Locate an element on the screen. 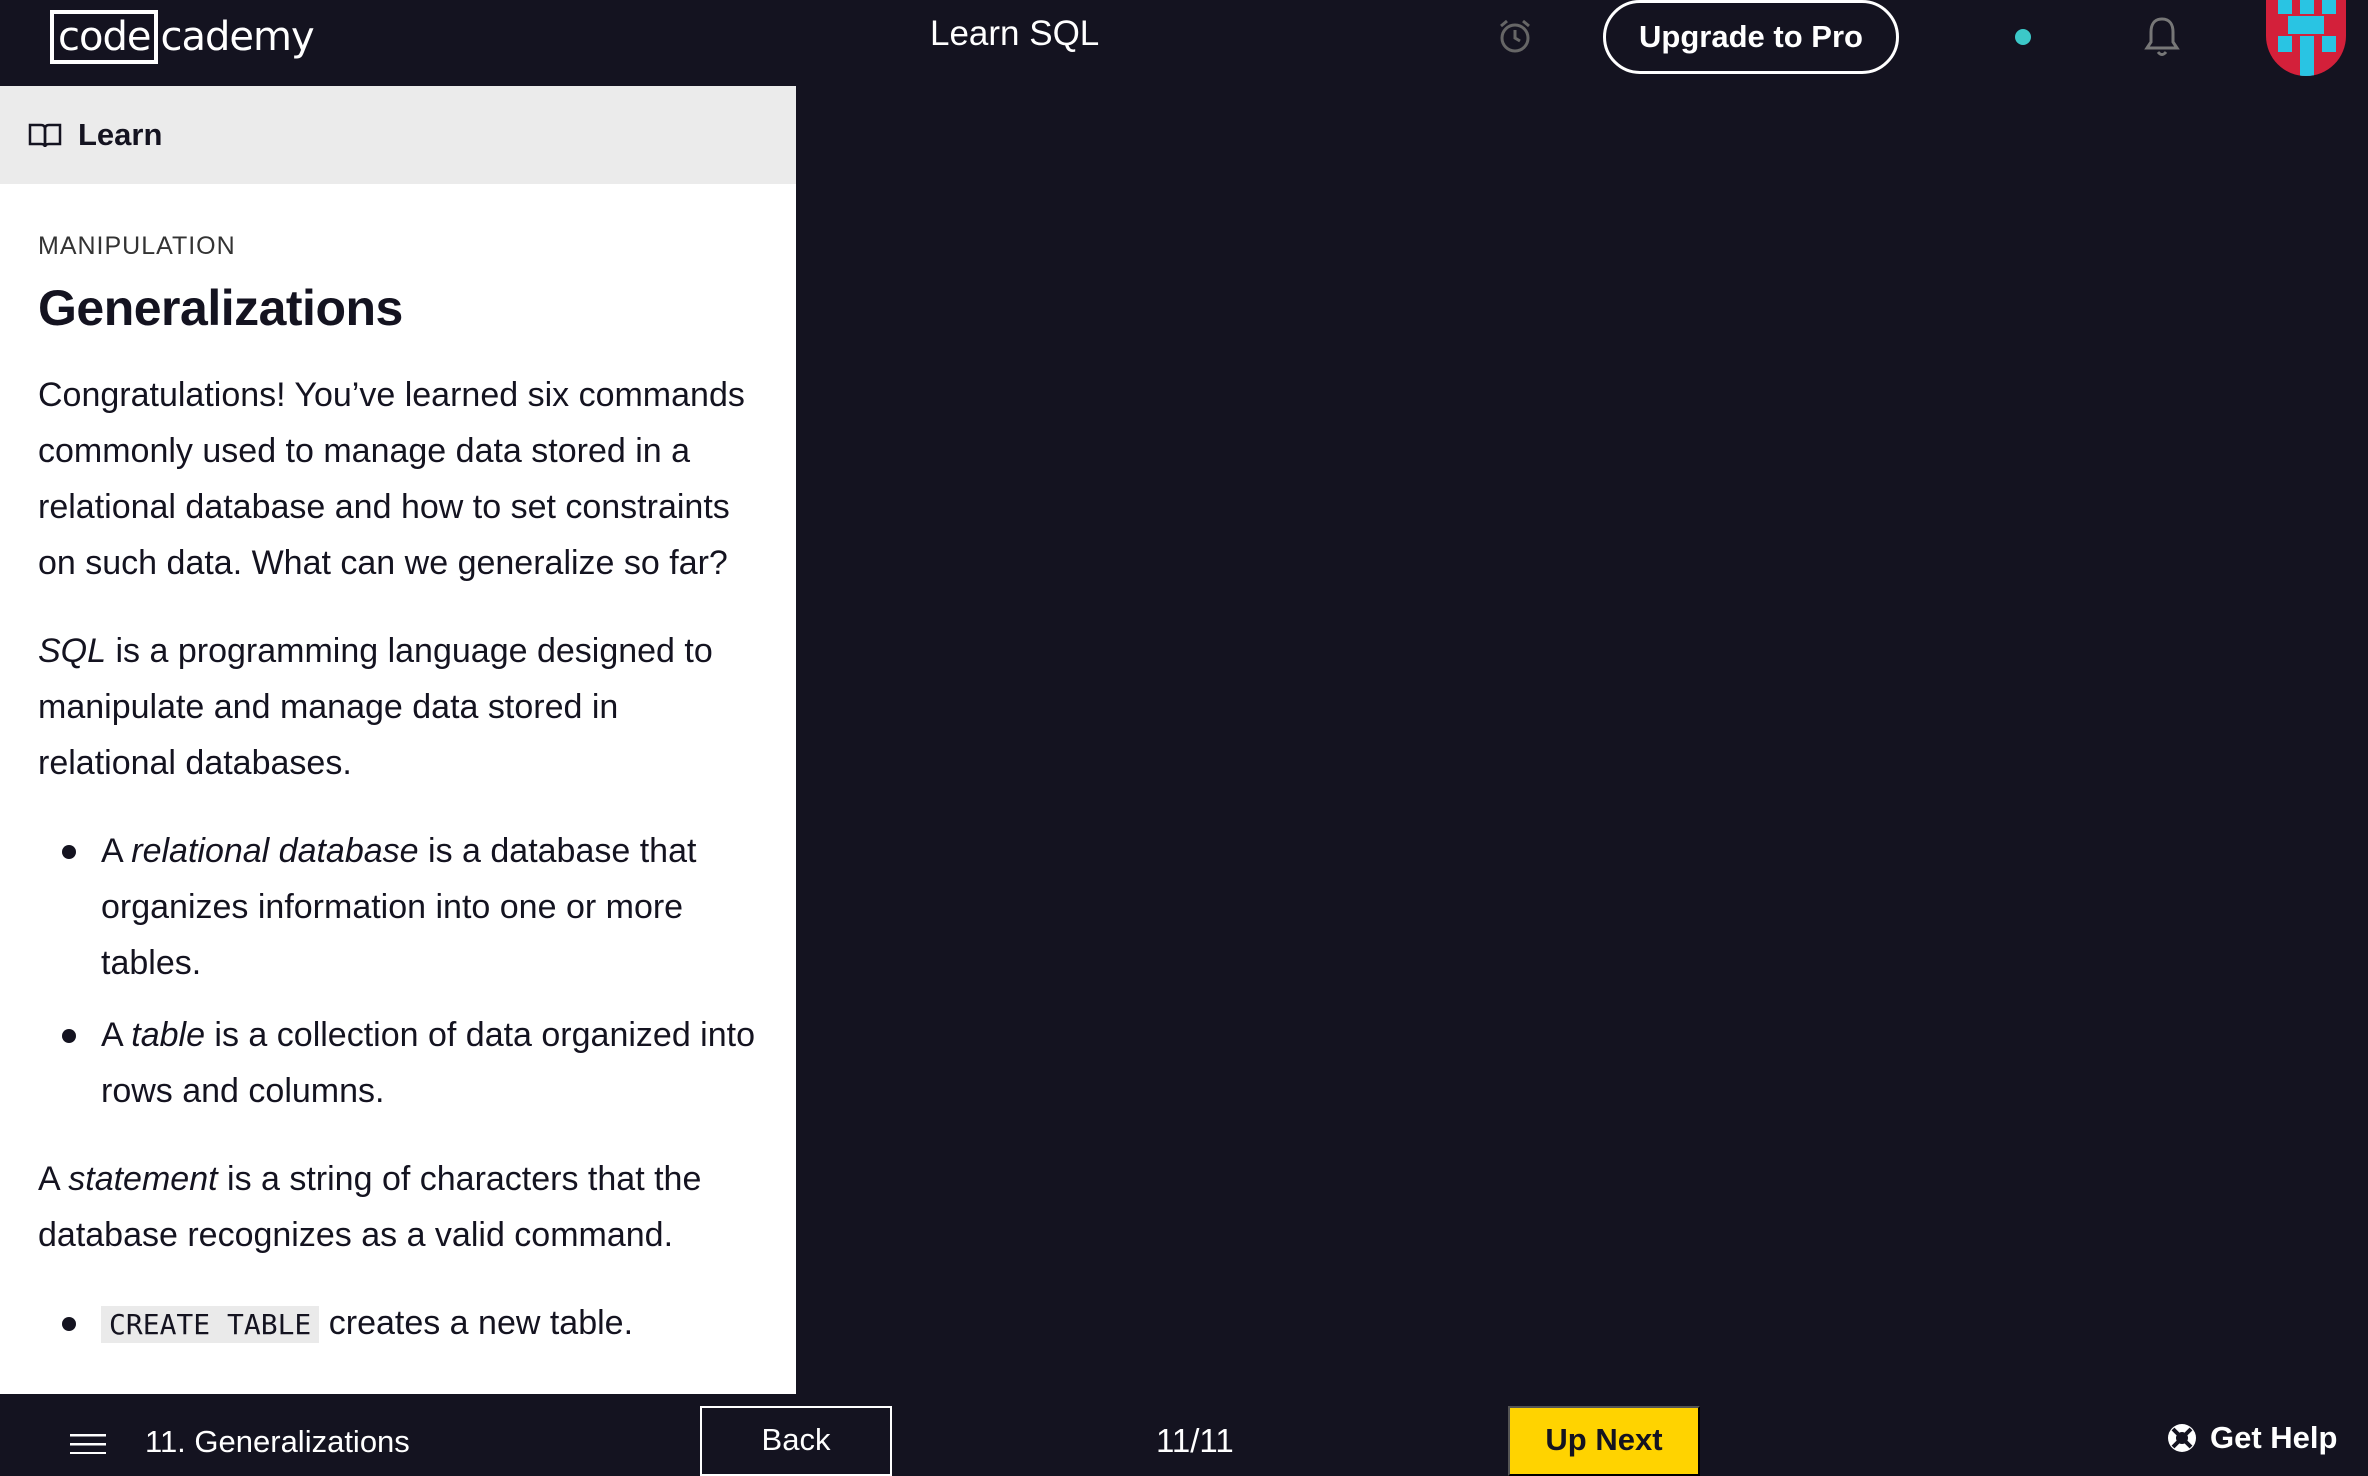 This screenshot has height=1476, width=2368. emphasis-term: table is located at coordinates (168, 1035).